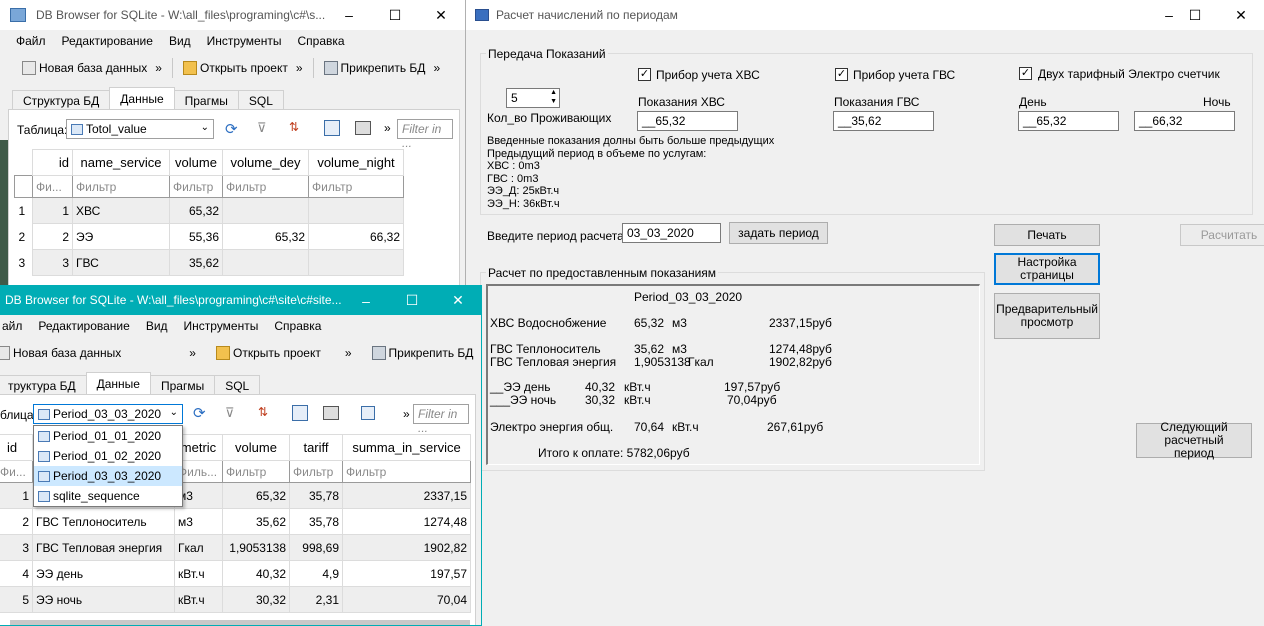 This screenshot has width=1264, height=626. I want to click on column-header: tariff, so click(316, 447).